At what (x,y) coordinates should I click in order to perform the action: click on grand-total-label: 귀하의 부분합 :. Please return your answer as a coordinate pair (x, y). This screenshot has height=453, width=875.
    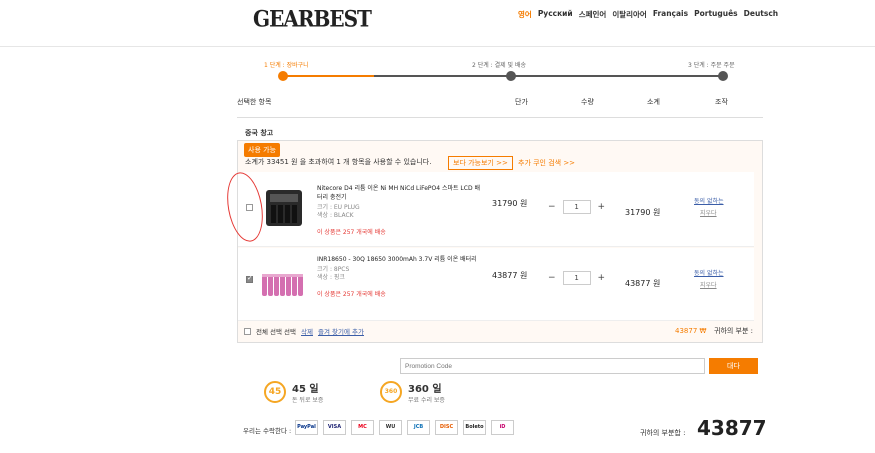
    Looking at the image, I should click on (663, 433).